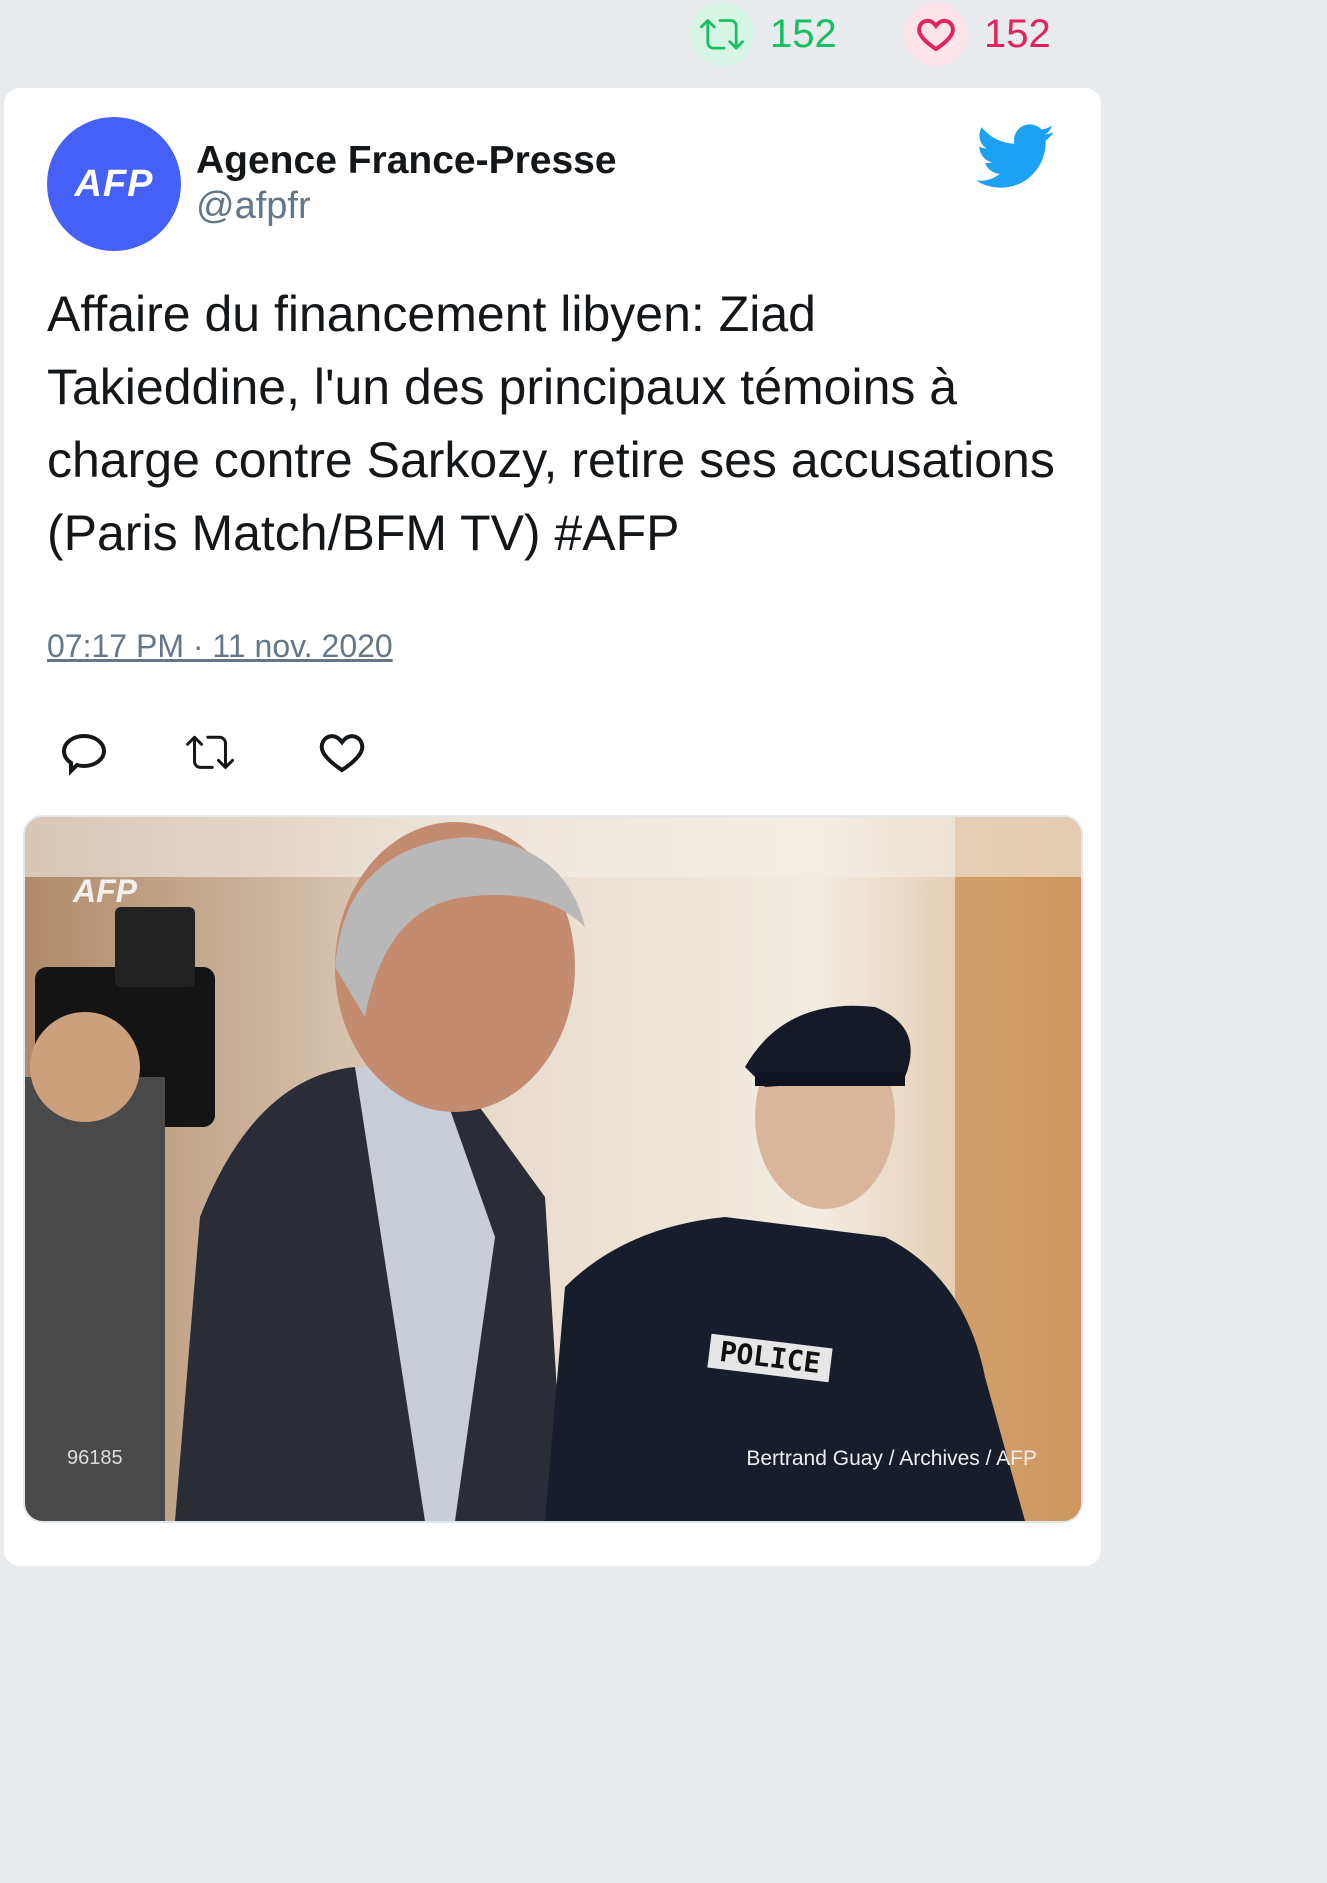  Describe the element at coordinates (105, 891) in the screenshot. I see `photo-watermark: AFP` at that location.